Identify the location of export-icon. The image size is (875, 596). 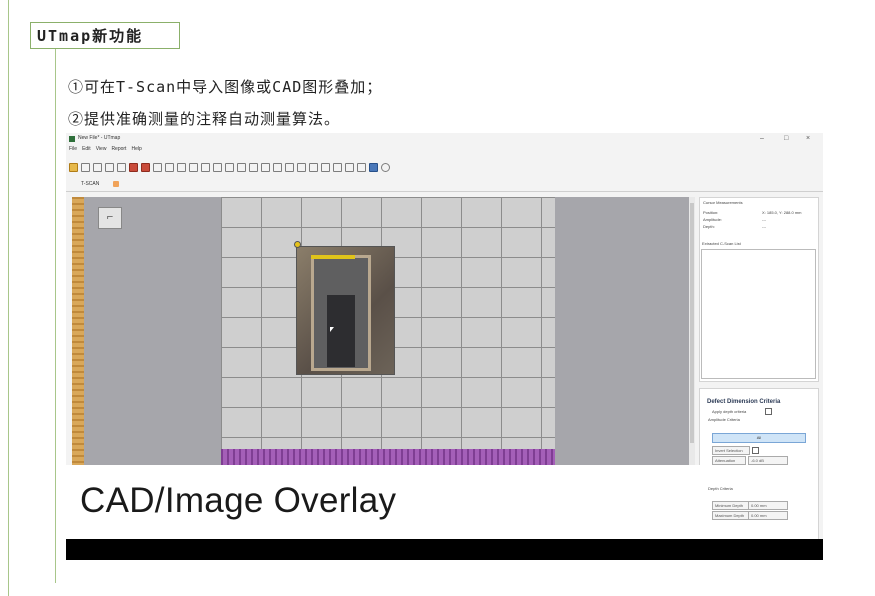
(121, 167).